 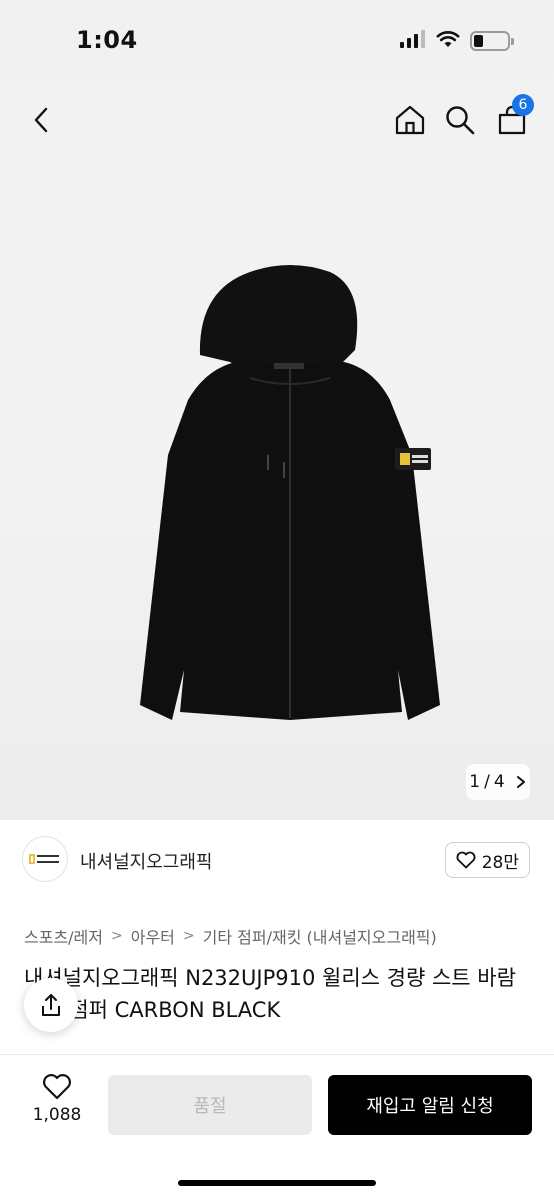 I want to click on search-icon, so click(x=460, y=120).